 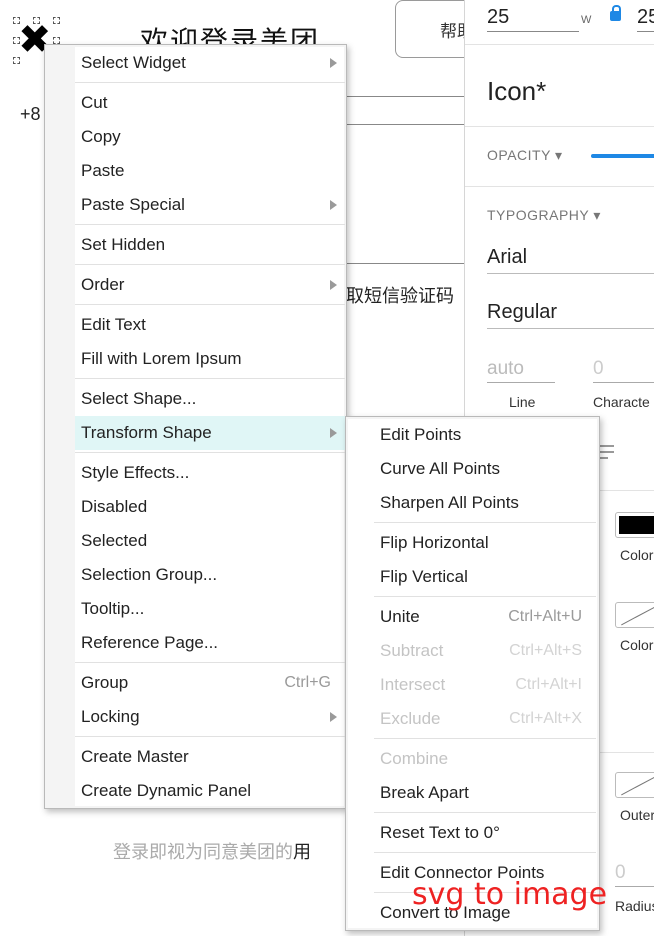 I want to click on char-spacing-label: Characte, so click(x=621, y=402).